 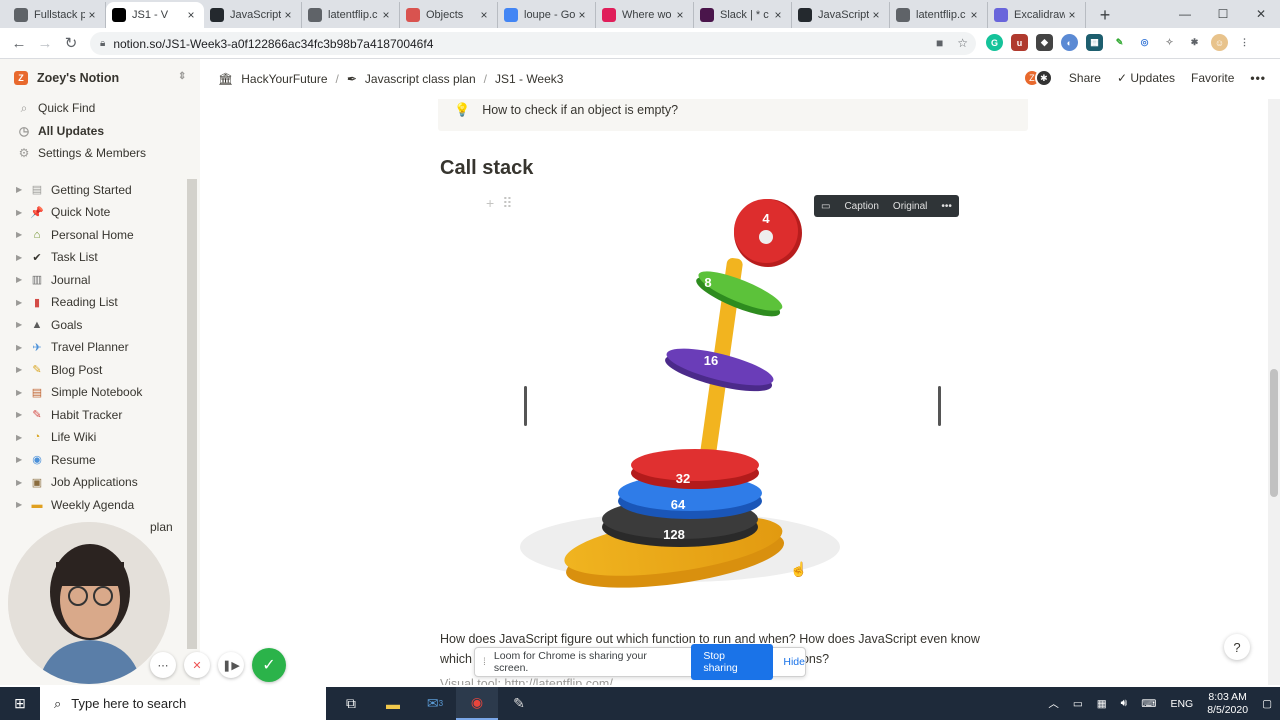 I want to click on volume-icon: 🔊︎, so click(x=1124, y=703).